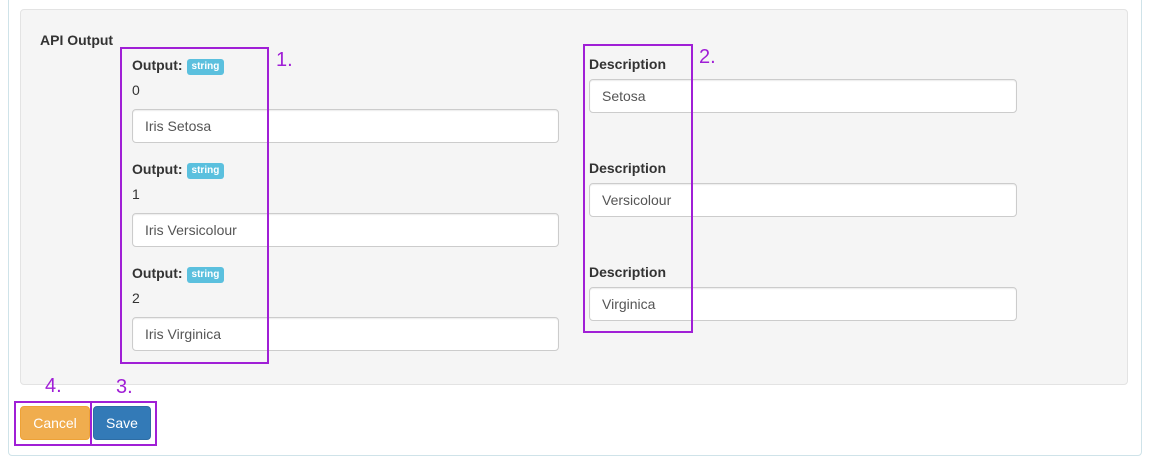 This screenshot has width=1150, height=463. What do you see at coordinates (628, 168) in the screenshot?
I see `description-label-1: Description` at bounding box center [628, 168].